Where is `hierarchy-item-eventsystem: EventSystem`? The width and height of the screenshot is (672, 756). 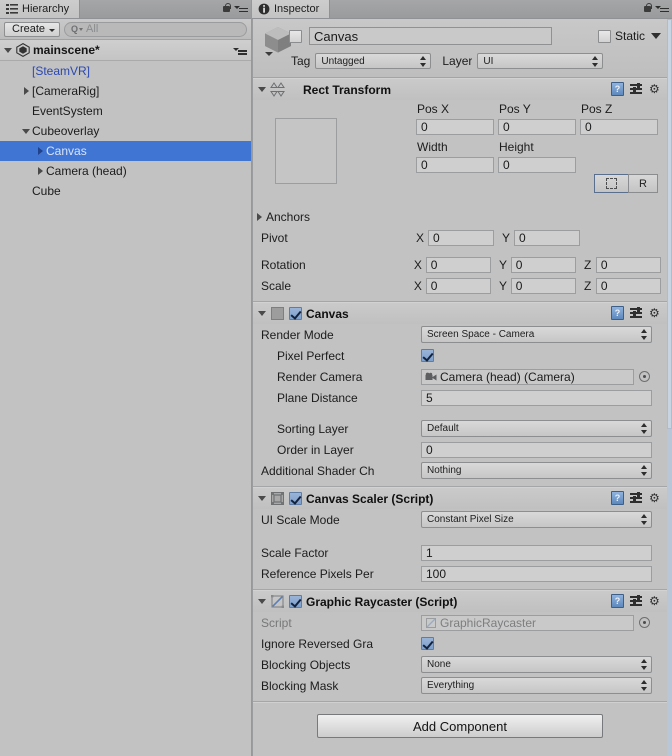
hierarchy-item-eventsystem: EventSystem is located at coordinates (125, 111).